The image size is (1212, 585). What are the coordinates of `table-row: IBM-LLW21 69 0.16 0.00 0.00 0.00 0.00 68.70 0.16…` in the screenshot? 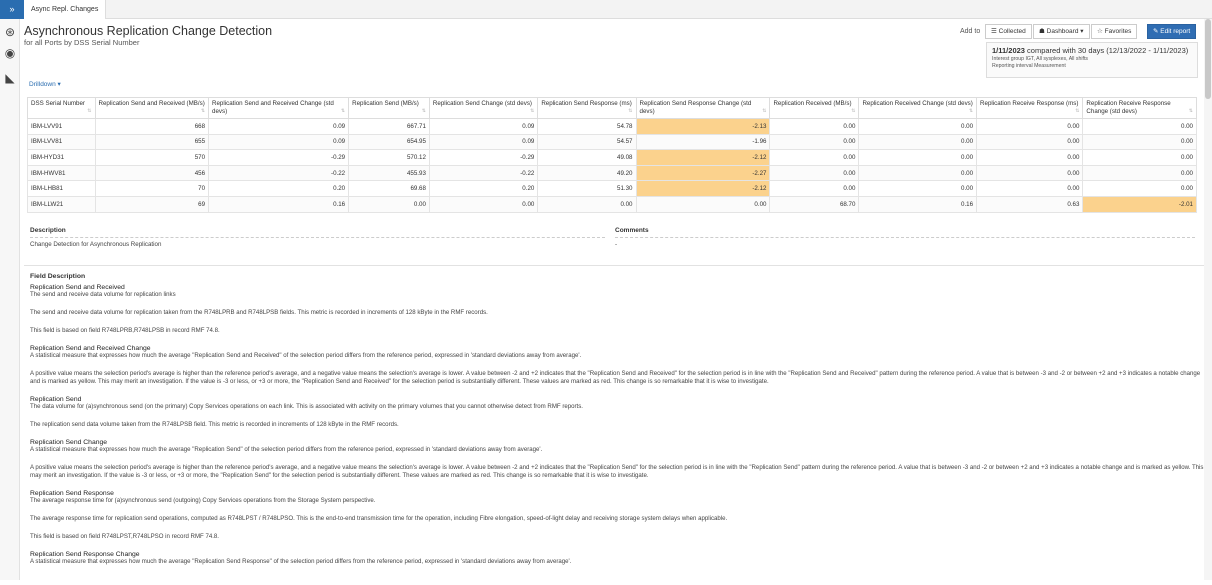 It's located at (612, 204).